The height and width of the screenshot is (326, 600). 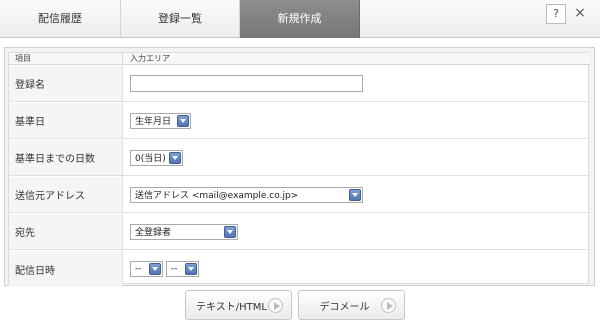 I want to click on header-item: 項目, so click(x=23, y=58).